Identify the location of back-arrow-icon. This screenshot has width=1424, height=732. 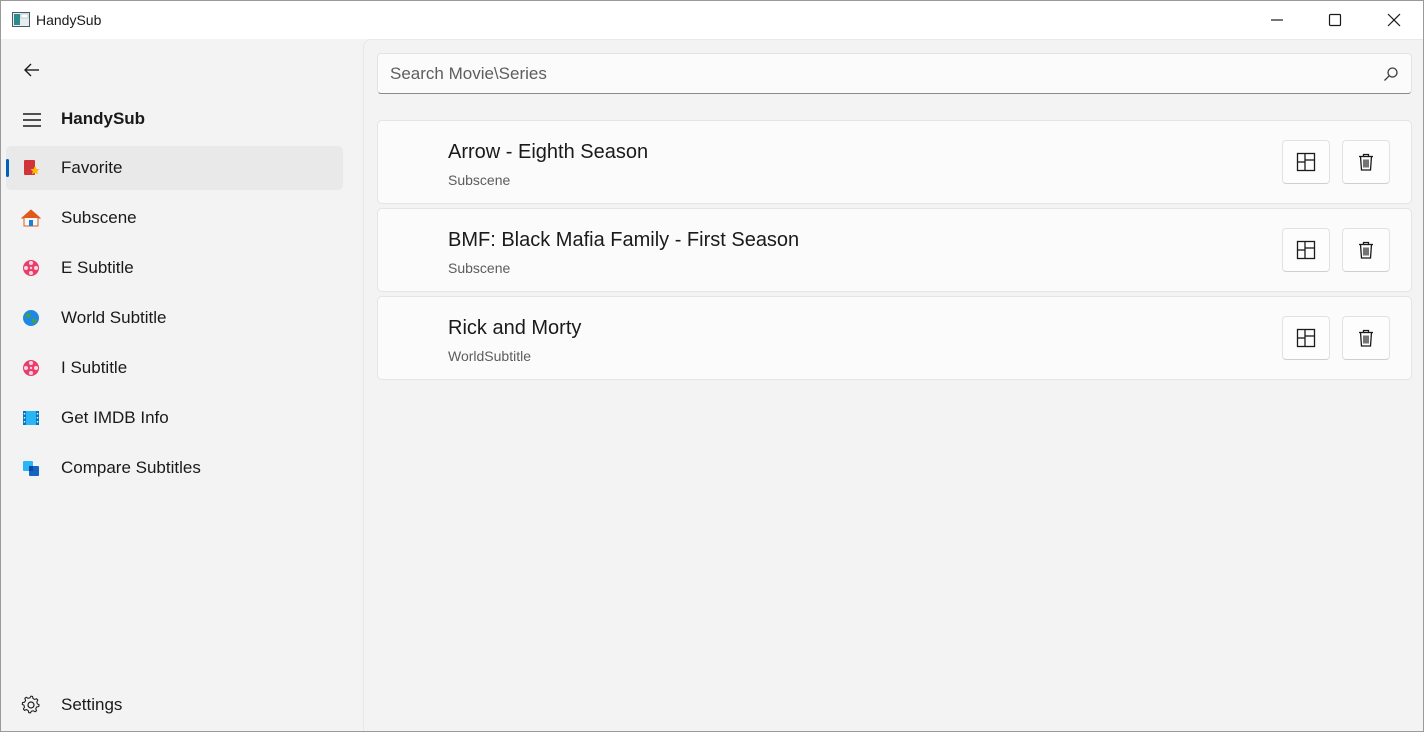
(31, 70).